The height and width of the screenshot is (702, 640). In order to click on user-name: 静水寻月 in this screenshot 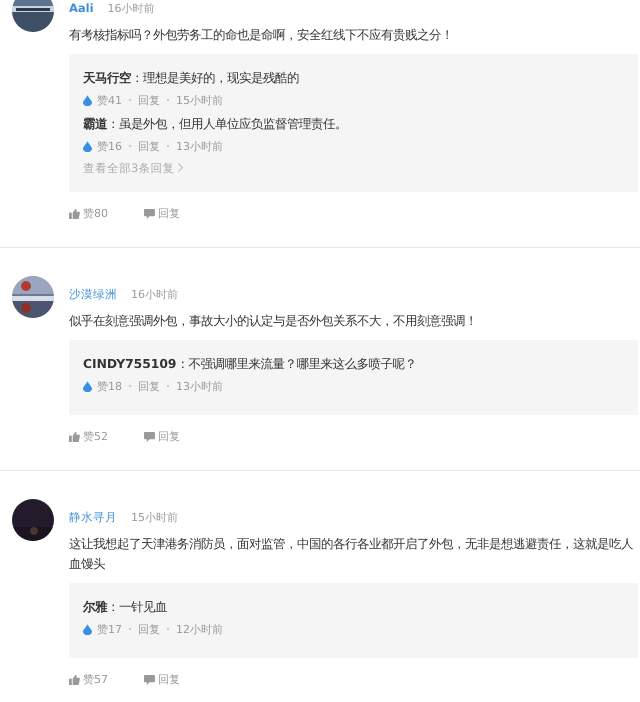, I will do `click(93, 517)`.